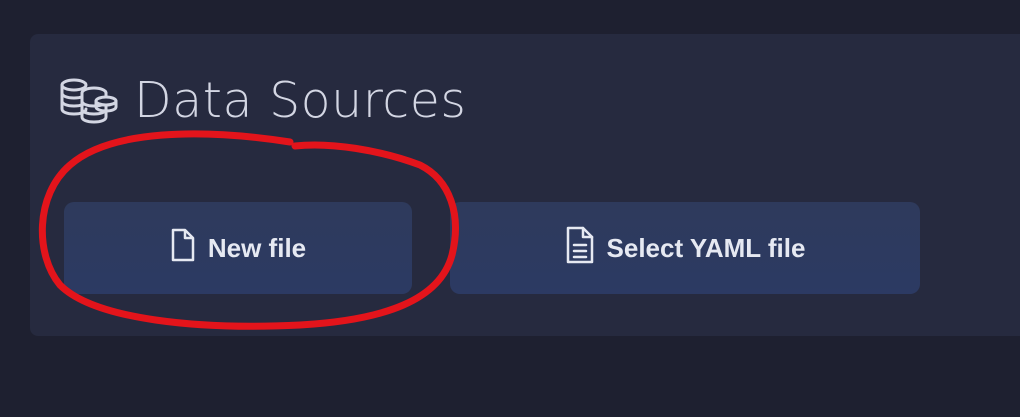 This screenshot has height=417, width=1020. I want to click on coins-database-icon, so click(89, 101).